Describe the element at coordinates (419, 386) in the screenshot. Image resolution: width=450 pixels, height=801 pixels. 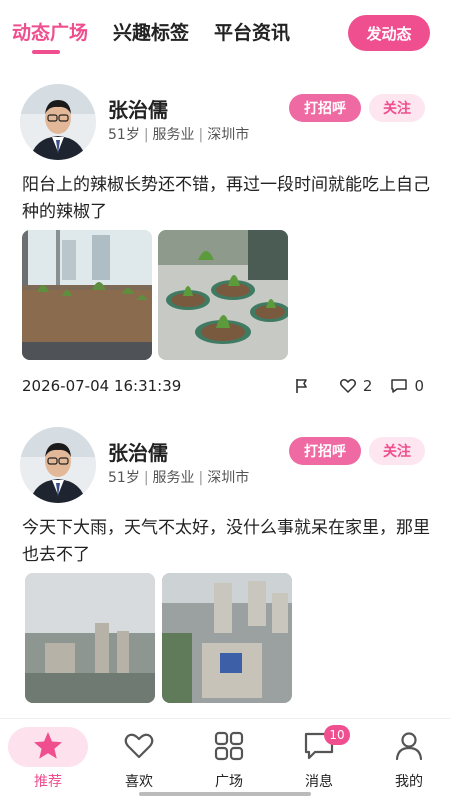
I see `comment-count: 0` at that location.